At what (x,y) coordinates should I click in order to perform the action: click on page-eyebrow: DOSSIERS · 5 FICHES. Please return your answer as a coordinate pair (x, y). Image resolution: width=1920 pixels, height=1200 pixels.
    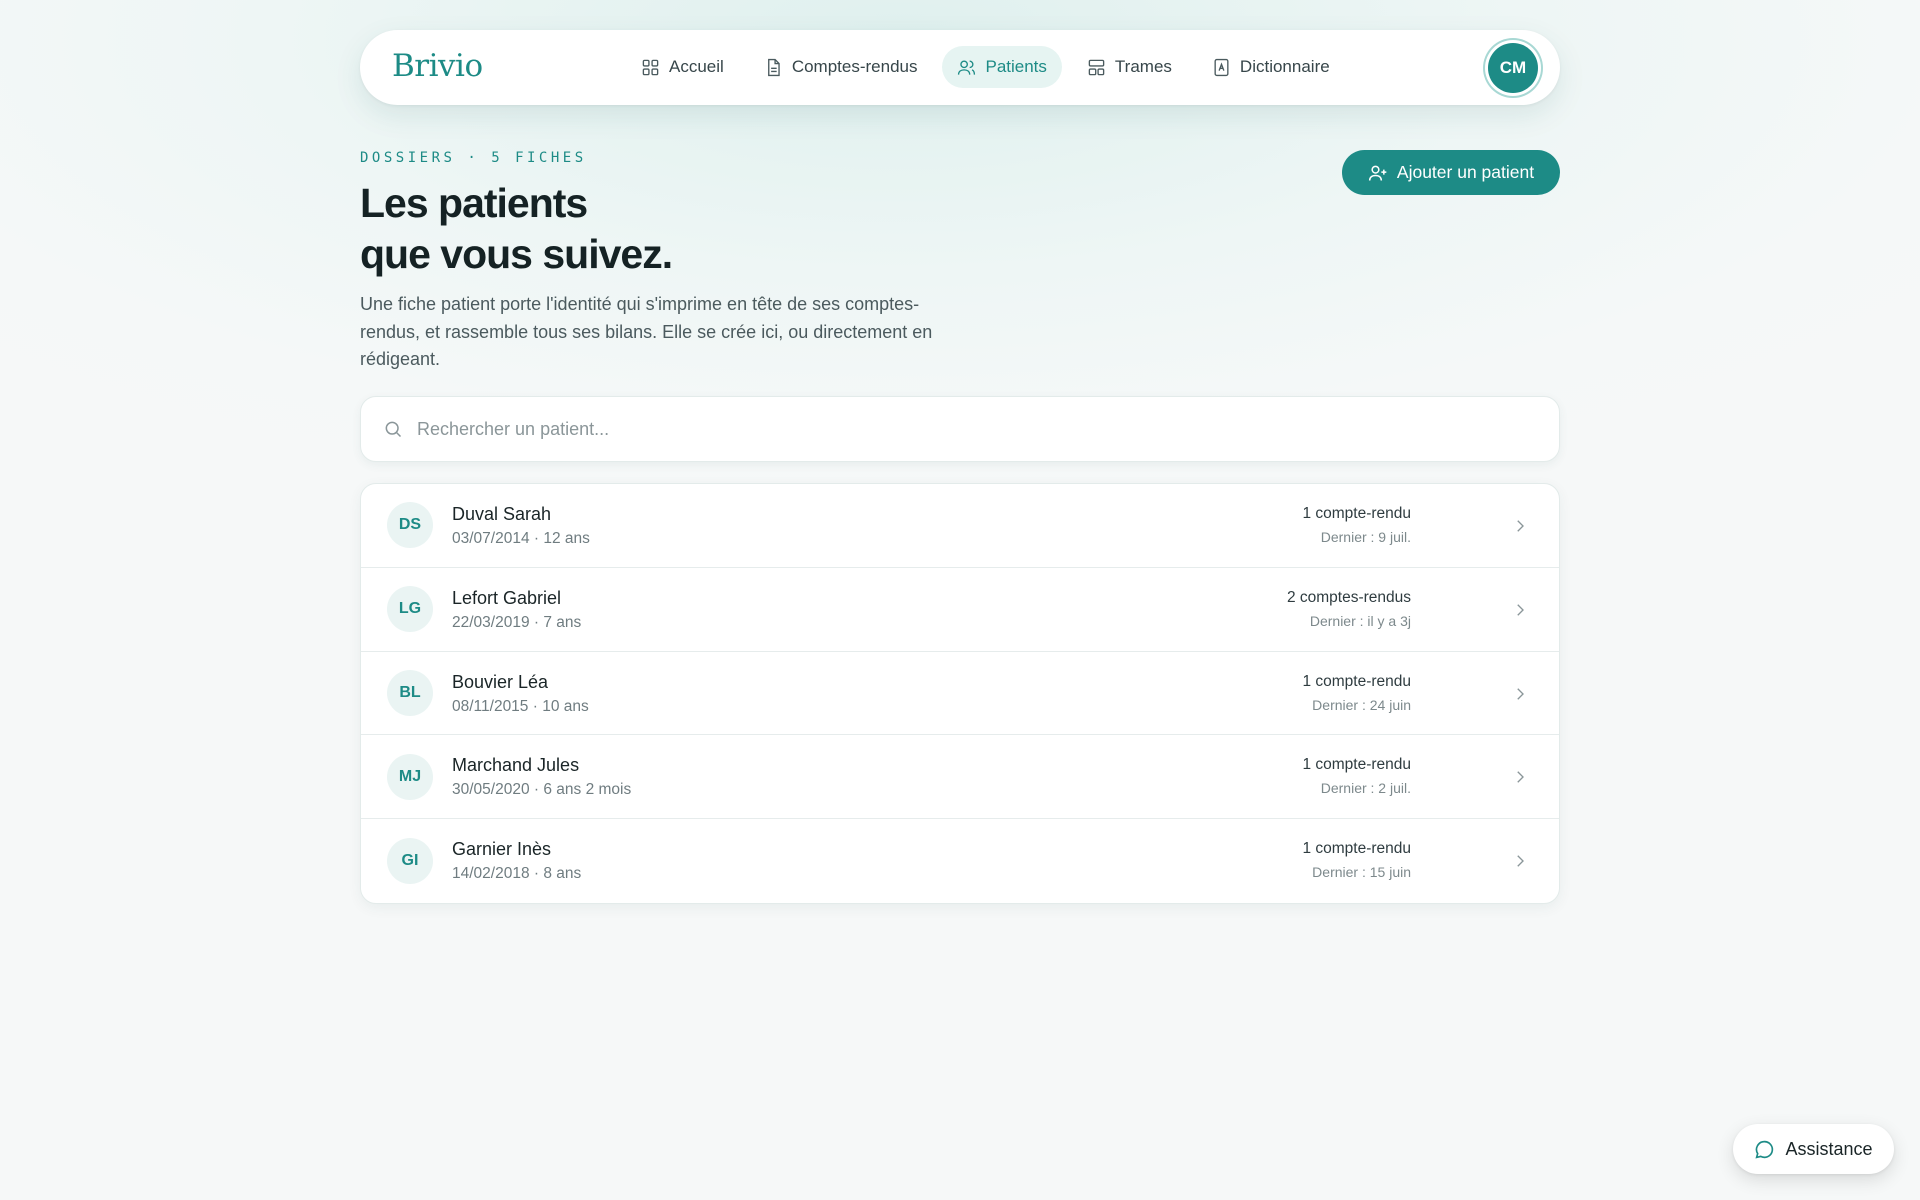
    Looking at the image, I should click on (473, 158).